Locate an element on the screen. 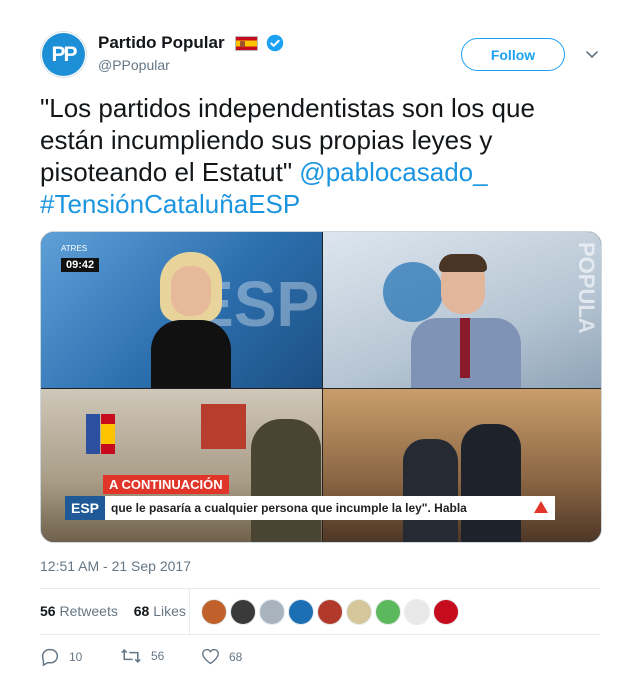  ticker-tag: ESP is located at coordinates (85, 508).